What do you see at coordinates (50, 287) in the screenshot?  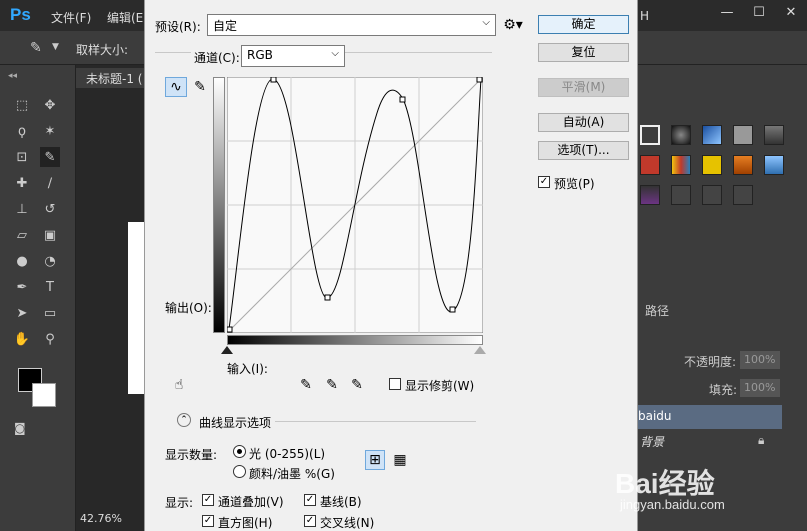 I see `type-tool-icon: T` at bounding box center [50, 287].